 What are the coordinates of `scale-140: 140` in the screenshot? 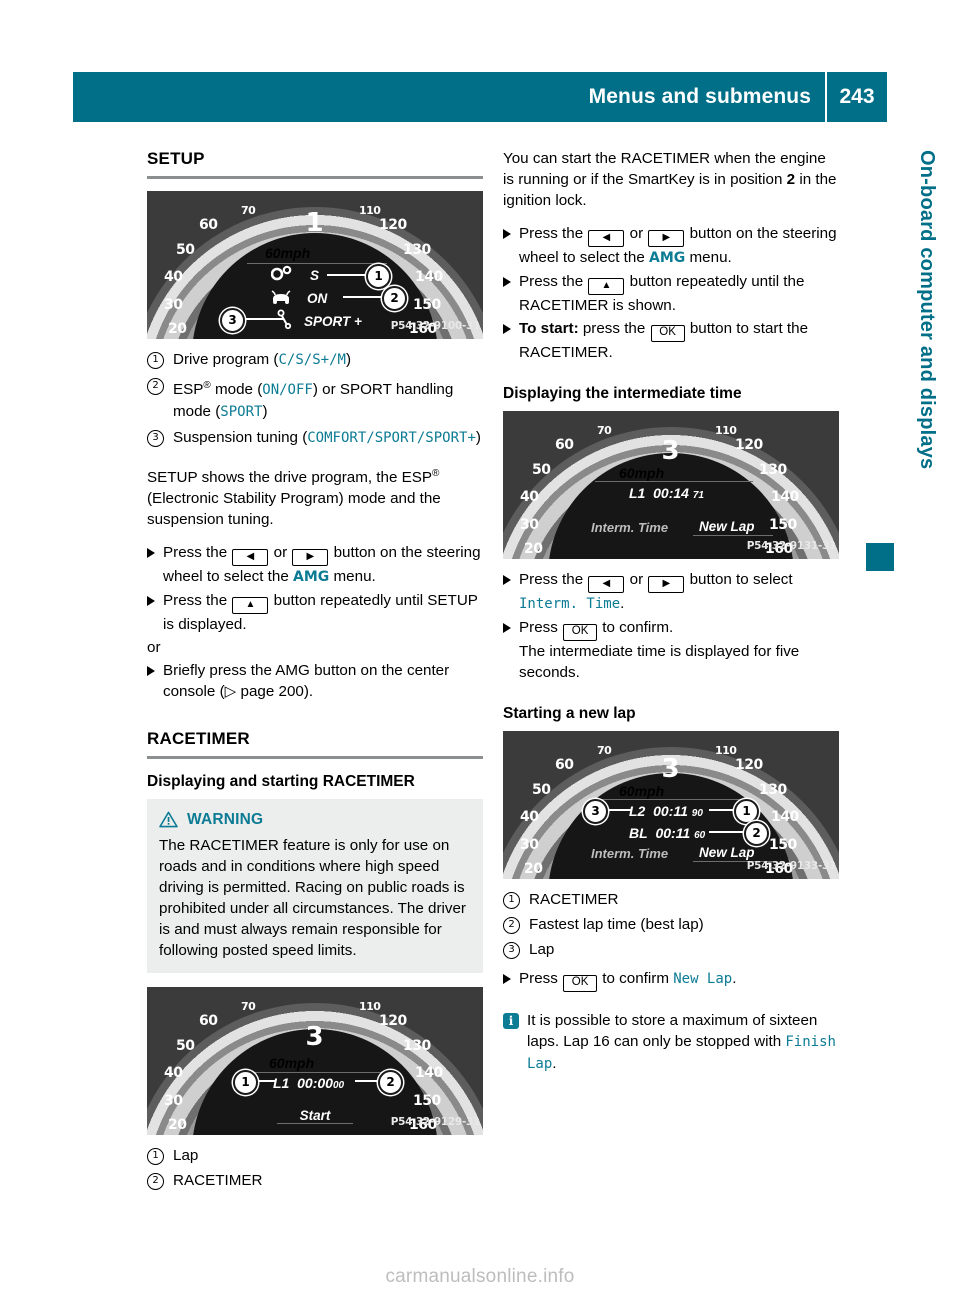 It's located at (429, 277).